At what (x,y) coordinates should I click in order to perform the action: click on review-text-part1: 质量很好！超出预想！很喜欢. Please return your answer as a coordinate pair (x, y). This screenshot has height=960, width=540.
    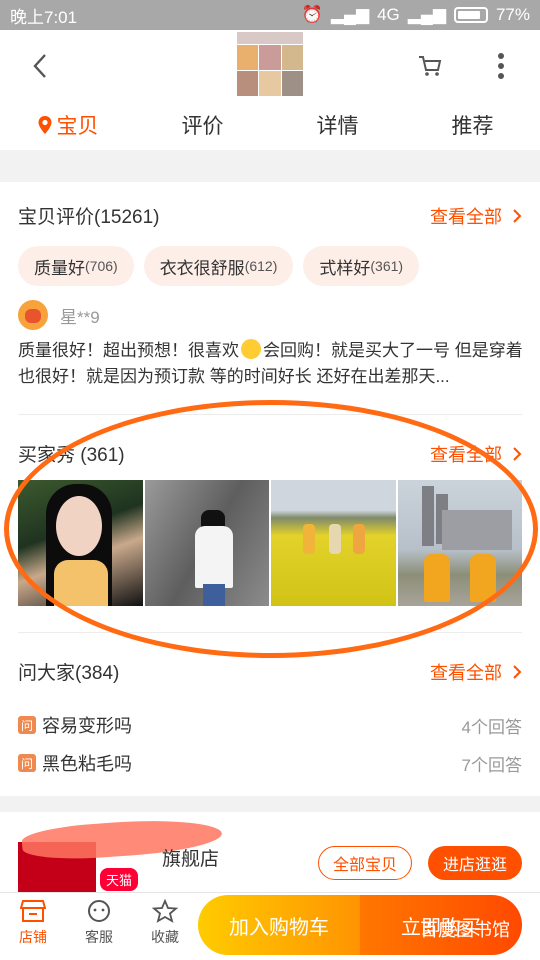
    Looking at the image, I should click on (128, 350).